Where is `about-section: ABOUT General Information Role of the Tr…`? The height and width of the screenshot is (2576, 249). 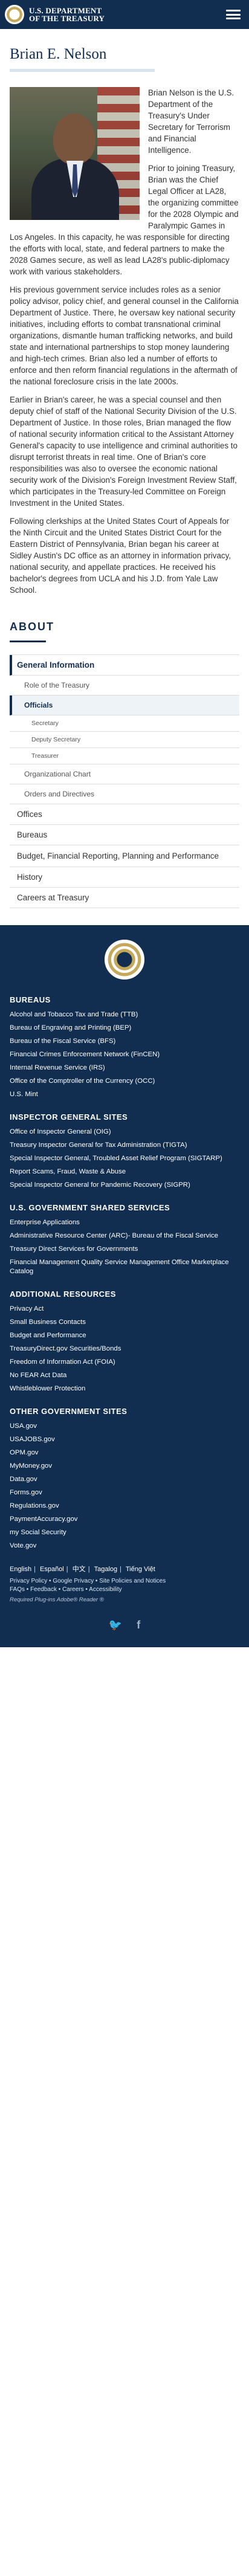
about-section: ABOUT General Information Role of the Tr… is located at coordinates (124, 764).